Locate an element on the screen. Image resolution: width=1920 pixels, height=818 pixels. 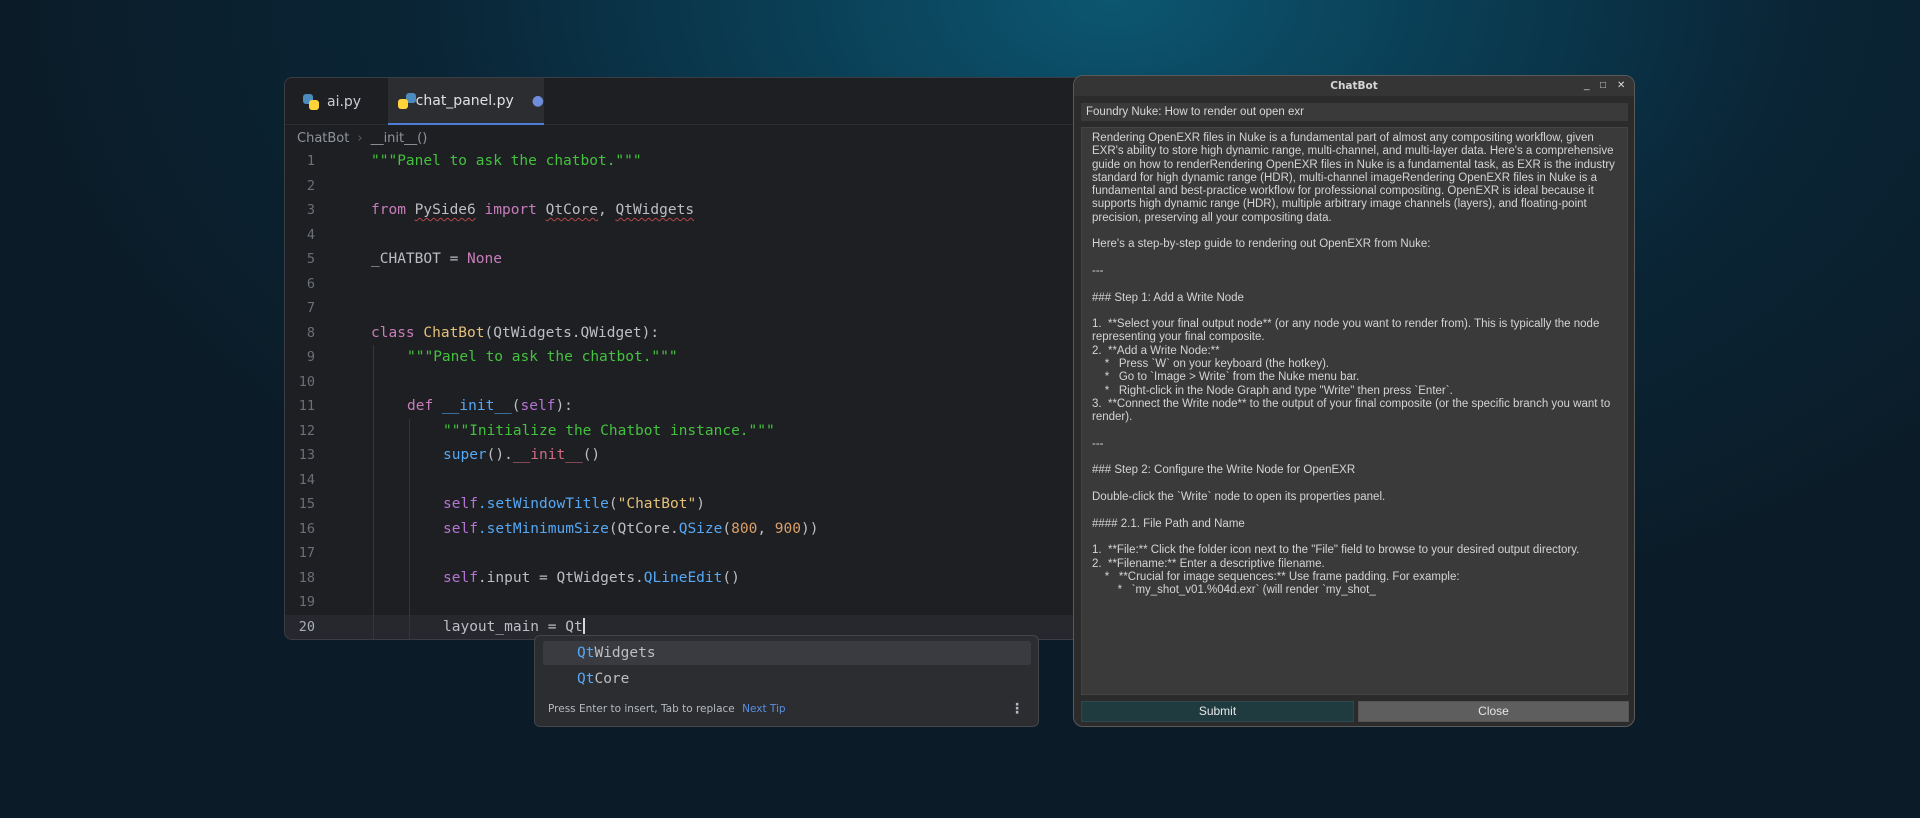
line-number: 18 is located at coordinates (306, 577).